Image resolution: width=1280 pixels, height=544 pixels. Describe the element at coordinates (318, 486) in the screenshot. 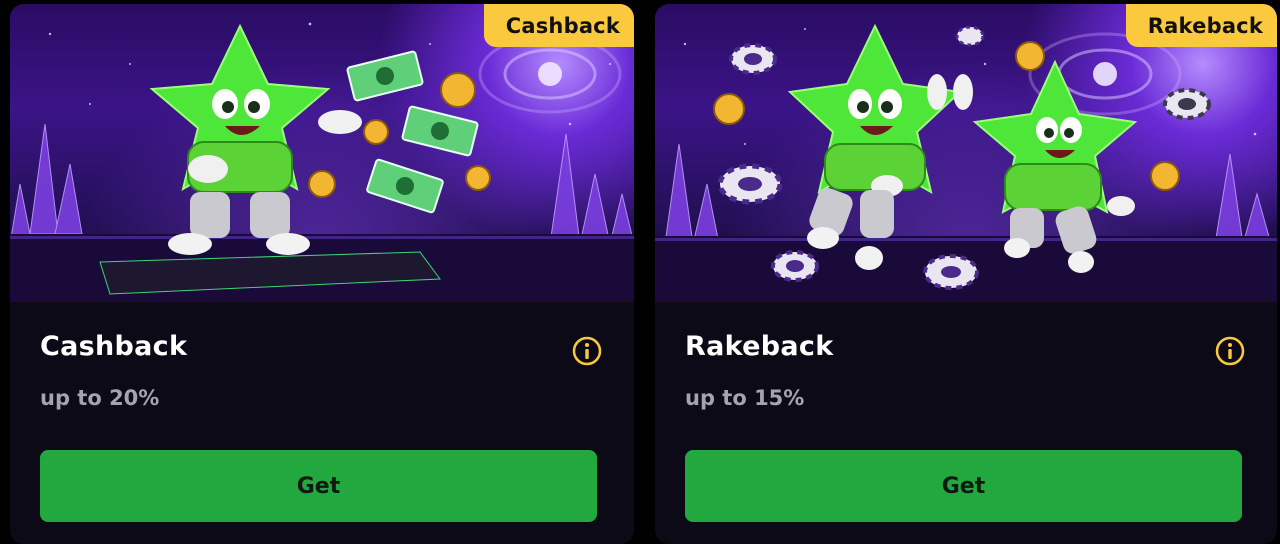

I see `get-cashback-button: Get` at that location.